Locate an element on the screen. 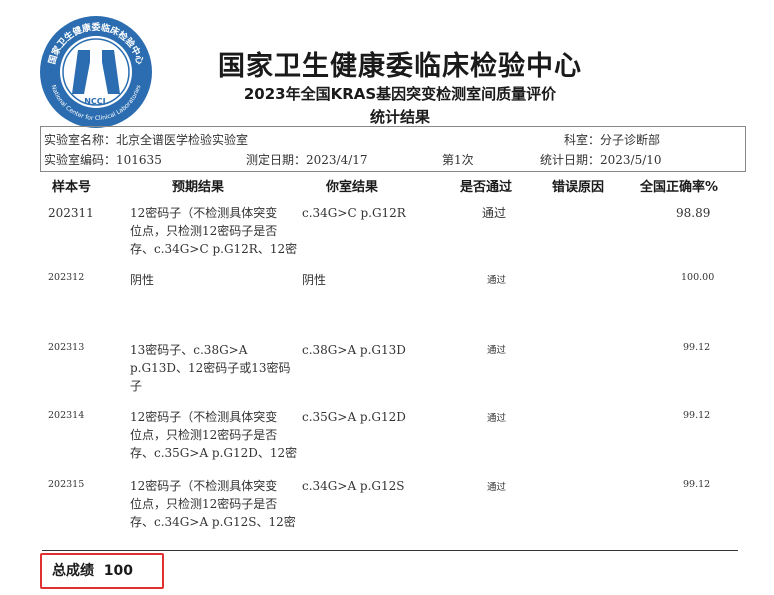  col-header-reason: 错误原因 is located at coordinates (578, 187).